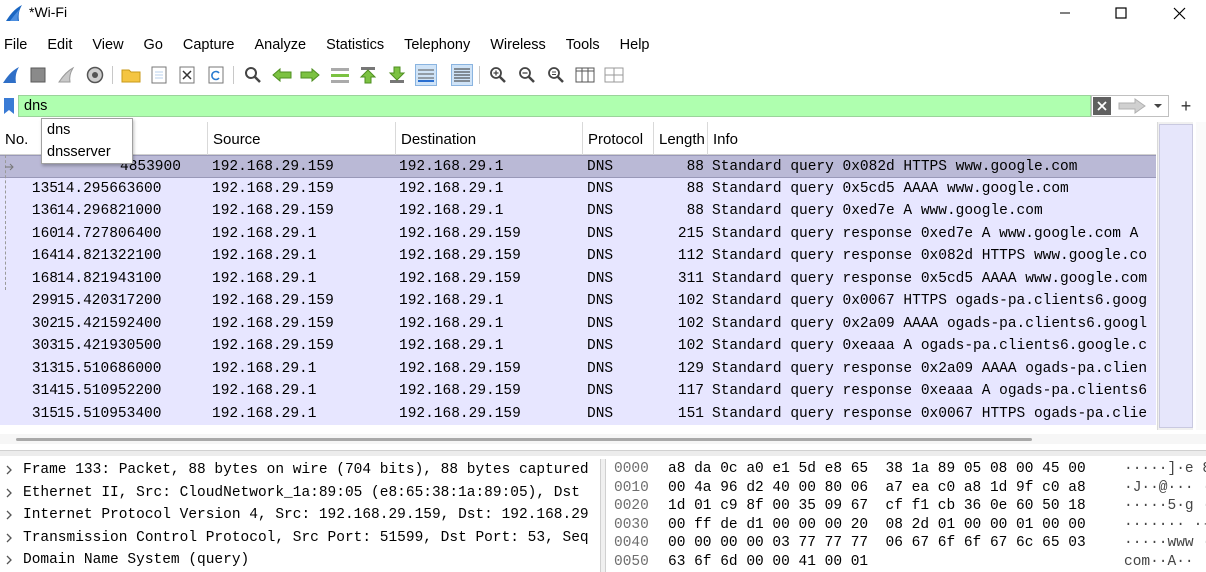 Image resolution: width=1206 pixels, height=572 pixels. I want to click on horizontal-scrollbar-thumb, so click(524, 439).